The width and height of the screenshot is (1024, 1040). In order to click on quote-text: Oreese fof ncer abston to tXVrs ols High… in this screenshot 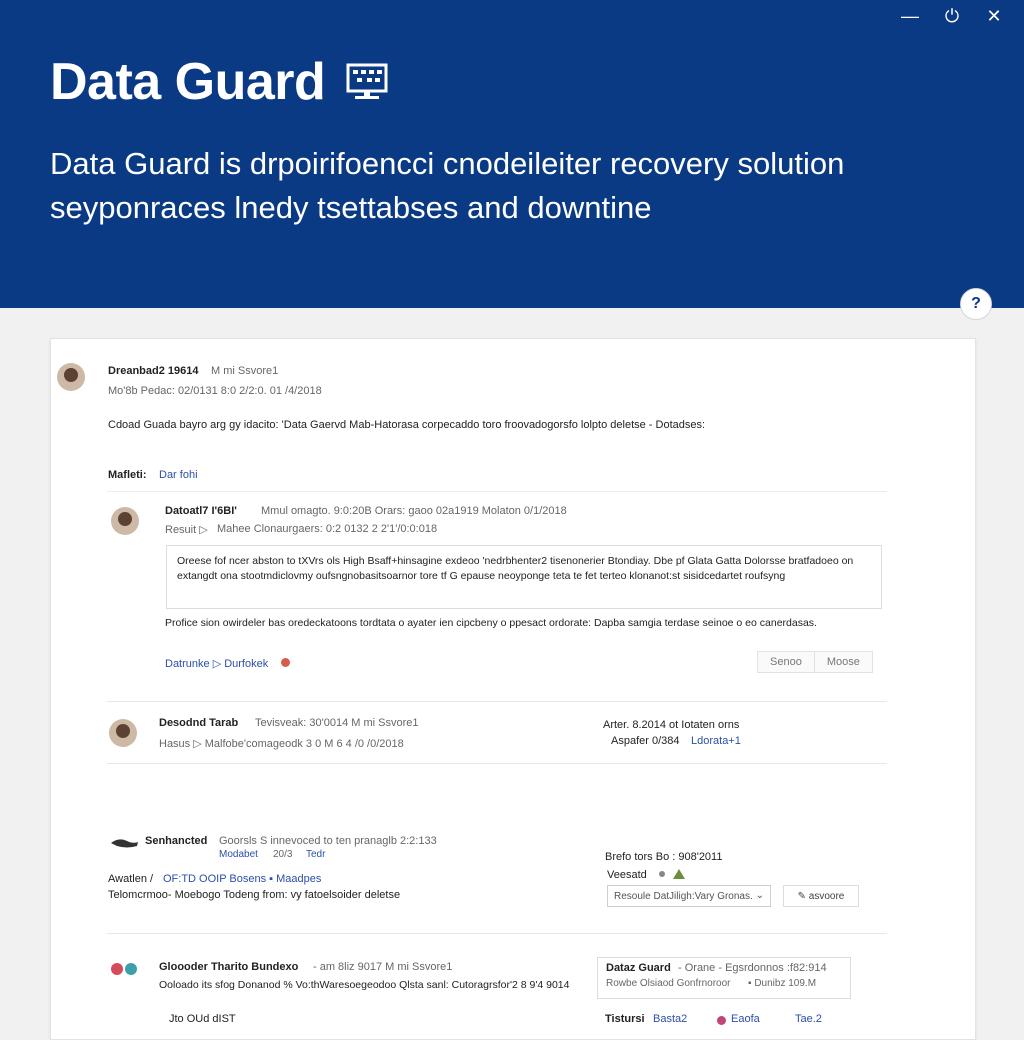, I will do `click(515, 568)`.